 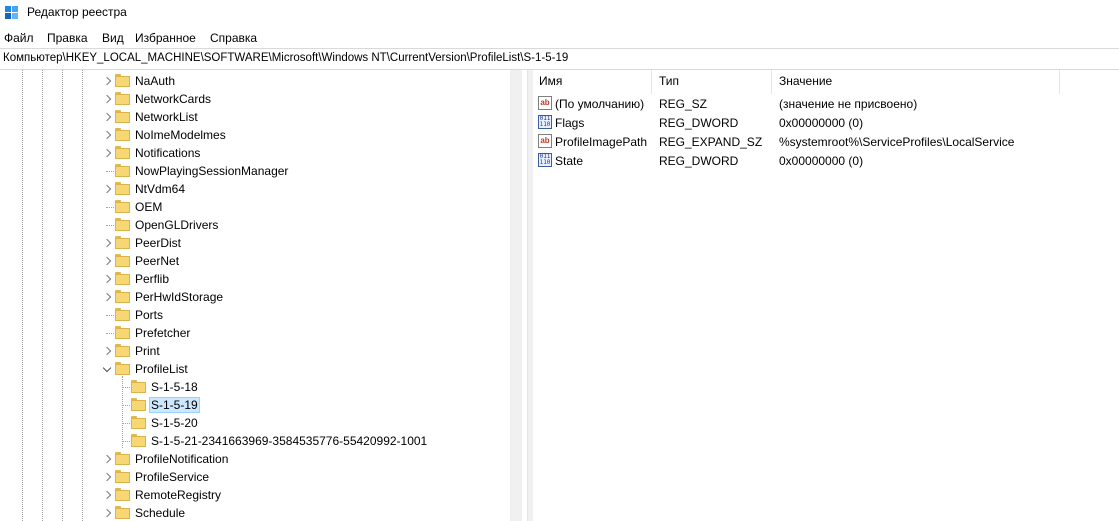 What do you see at coordinates (152, 279) in the screenshot?
I see `tree-item-label: Perflib` at bounding box center [152, 279].